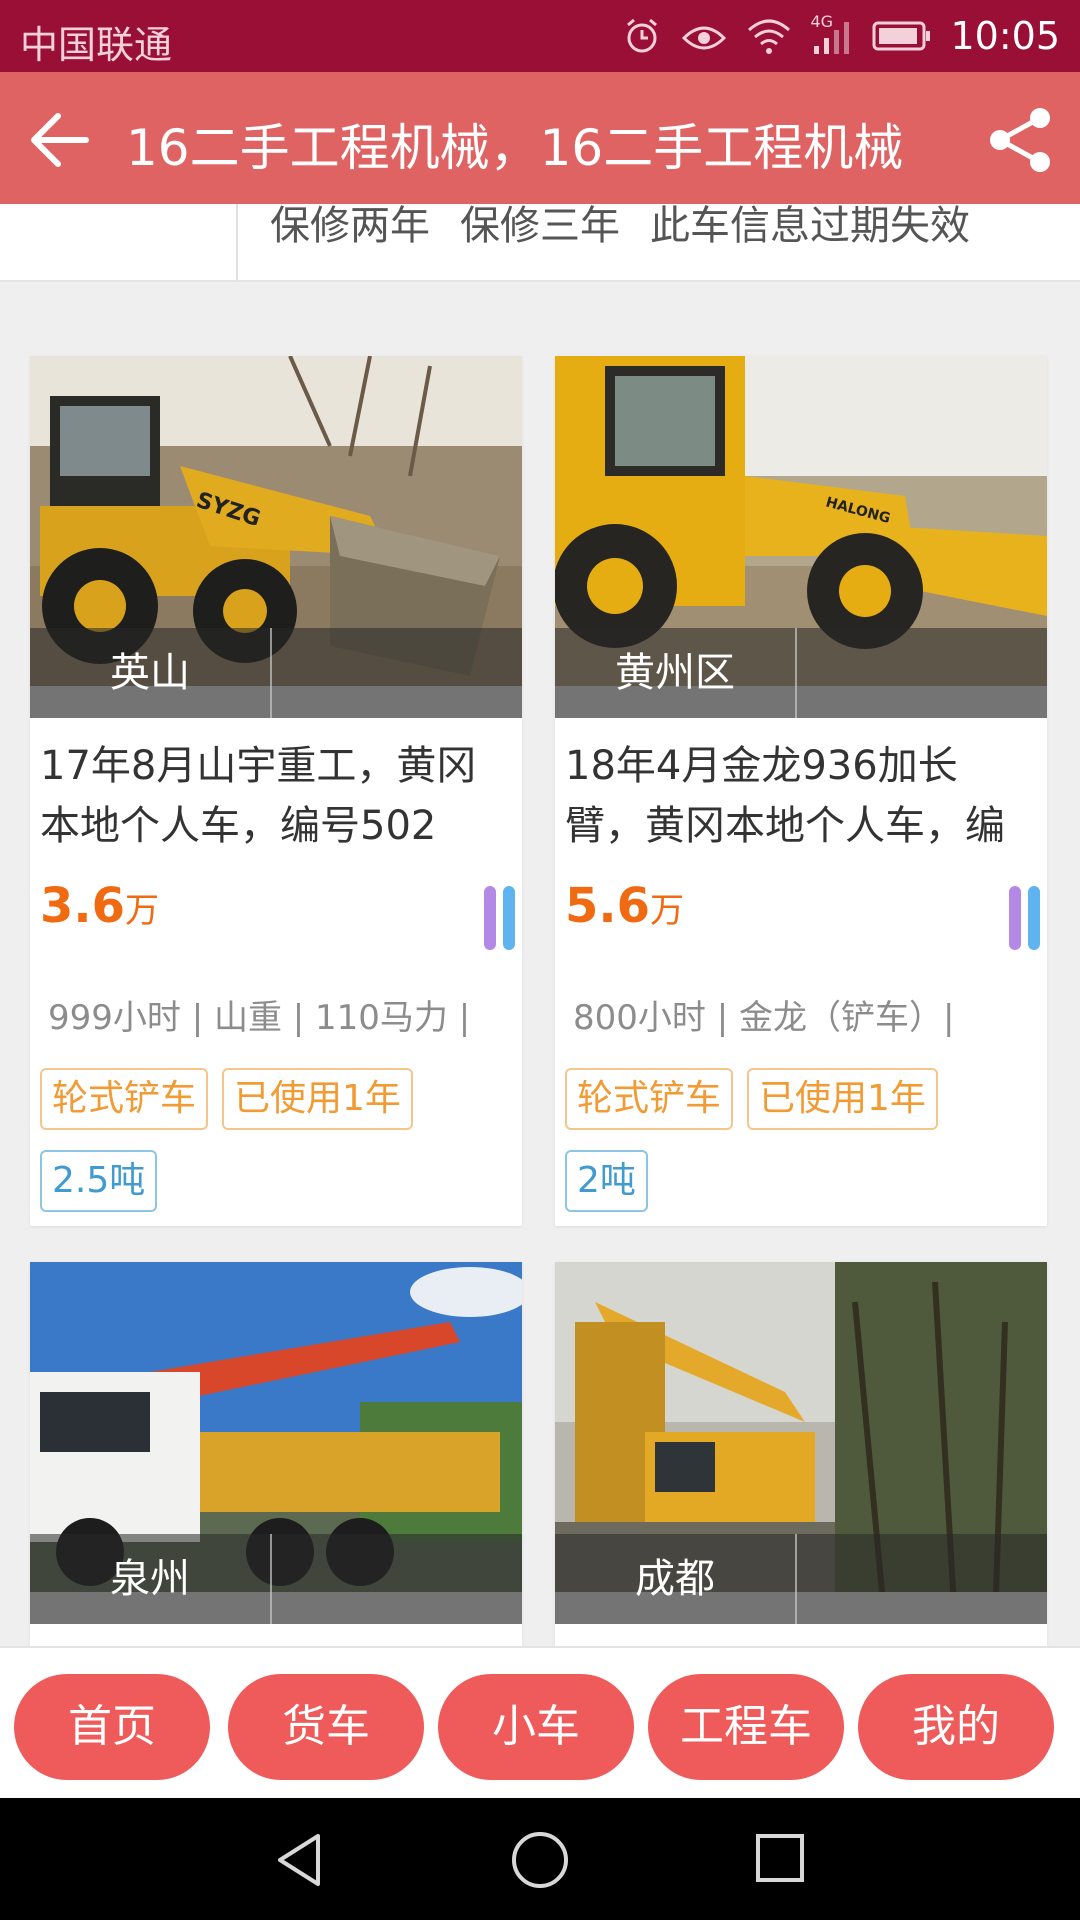 The height and width of the screenshot is (1920, 1080). Describe the element at coordinates (606, 1181) in the screenshot. I see `tonnage-tag: 2吨` at that location.